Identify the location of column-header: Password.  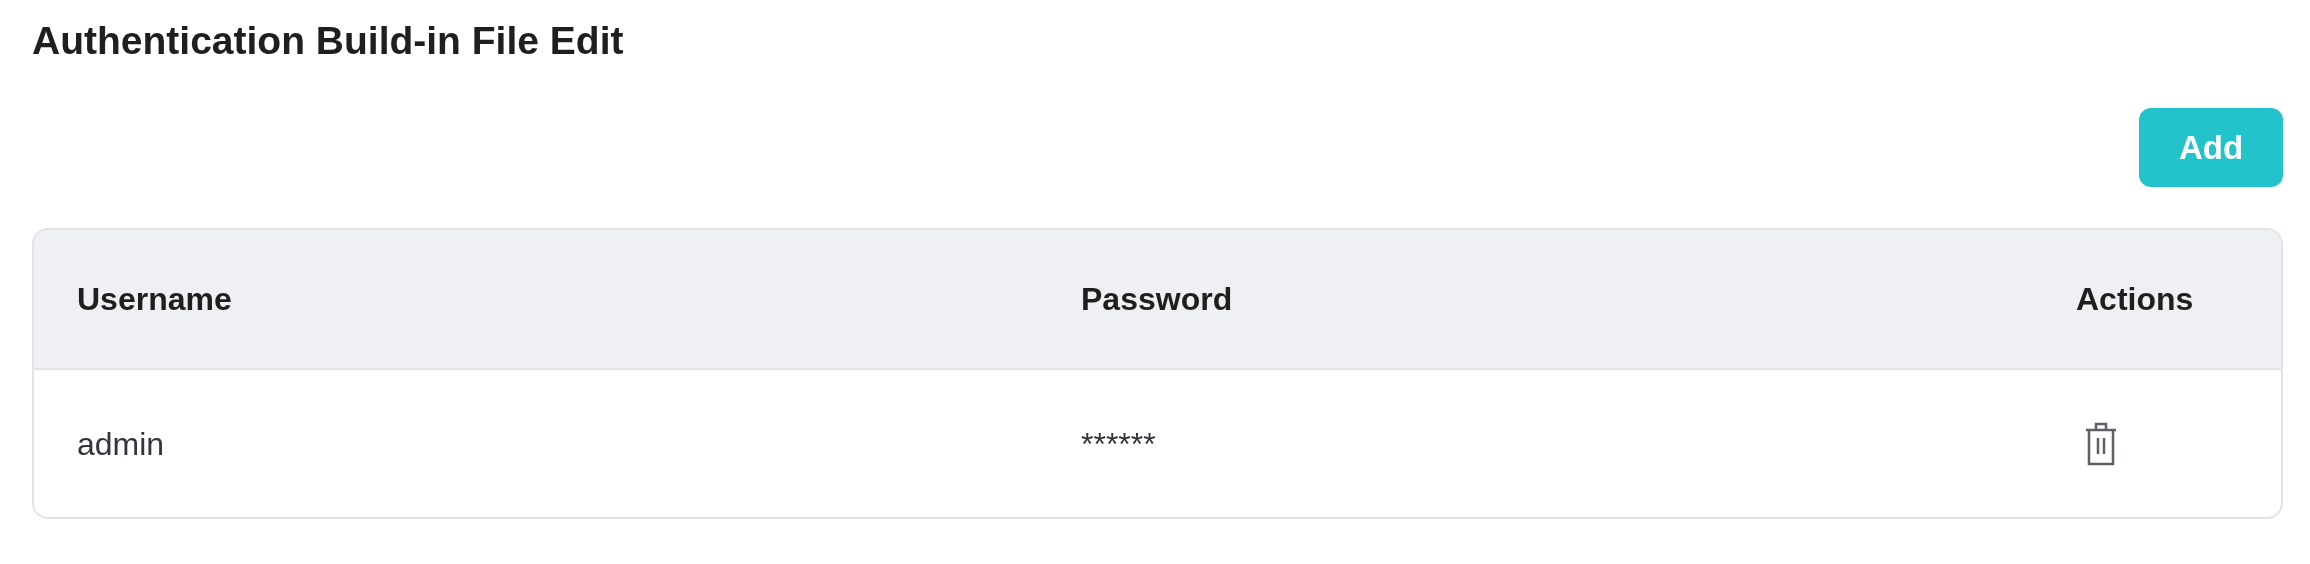
(1157, 299).